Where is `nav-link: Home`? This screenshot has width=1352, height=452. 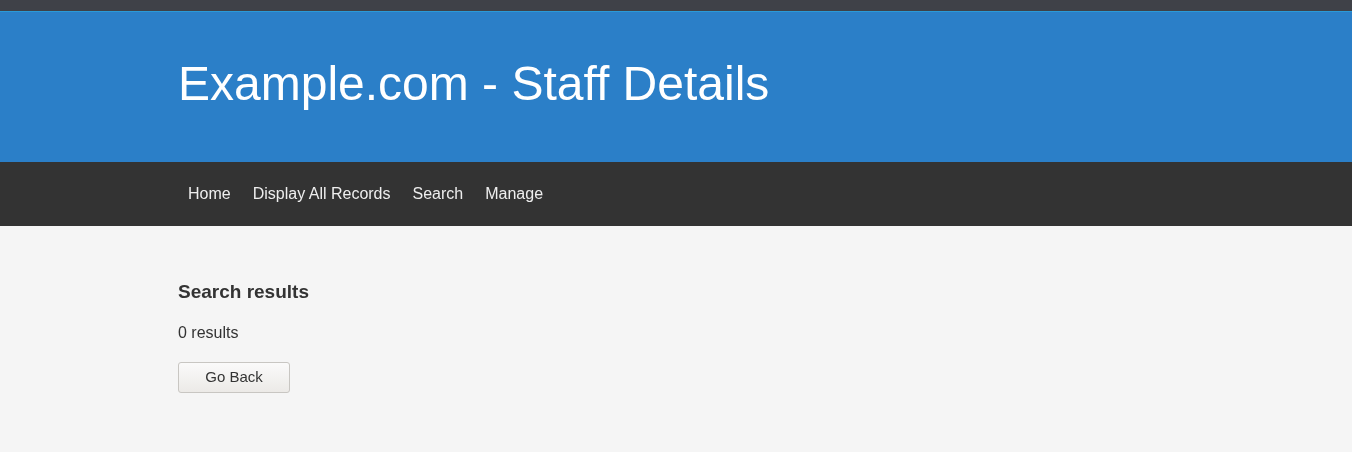 nav-link: Home is located at coordinates (209, 194).